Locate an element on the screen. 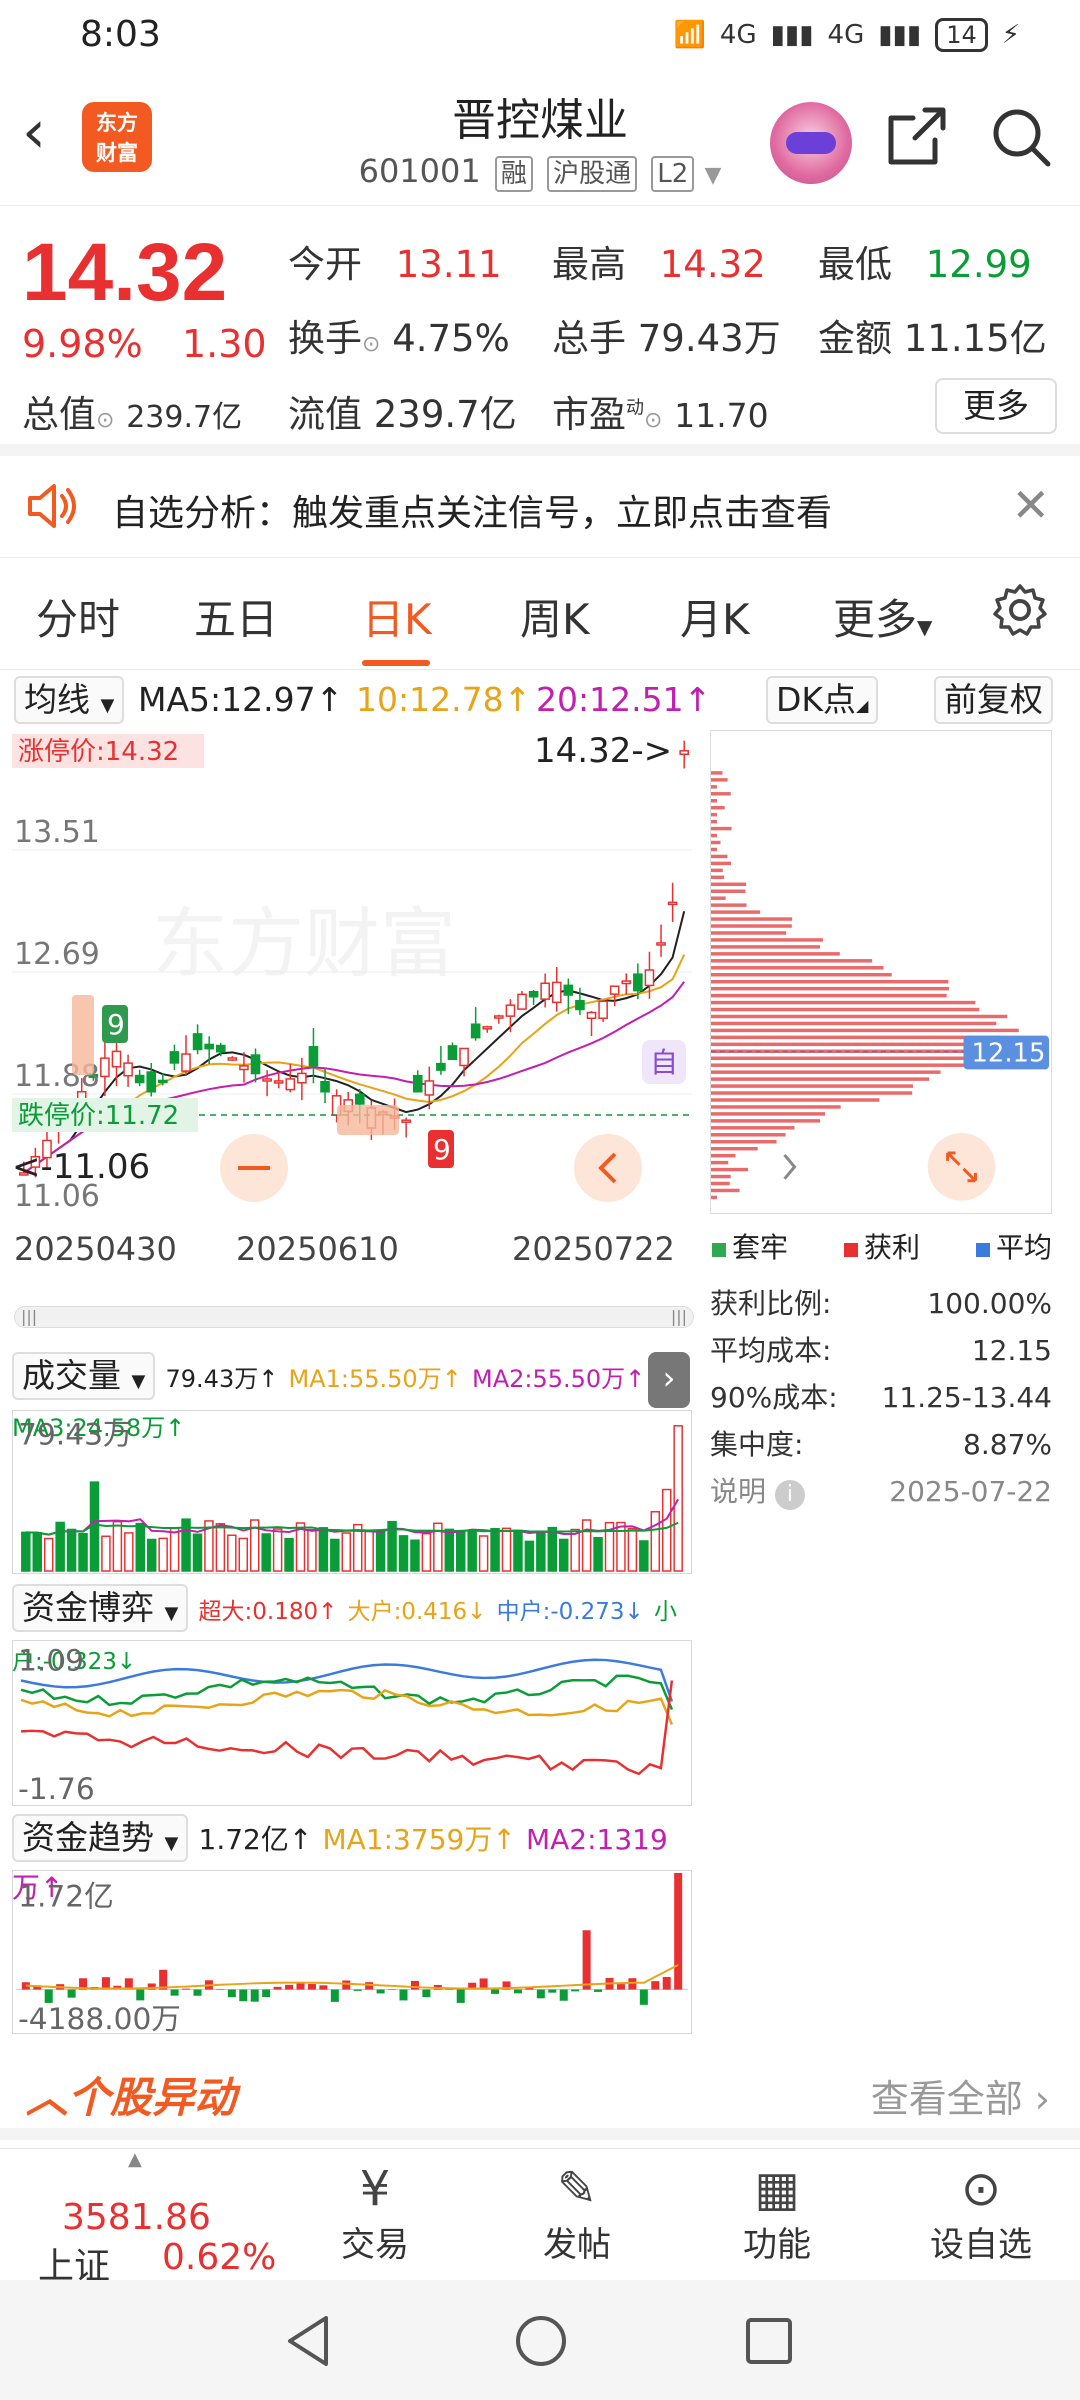  legend-average: 平均 is located at coordinates (1013, 1246).